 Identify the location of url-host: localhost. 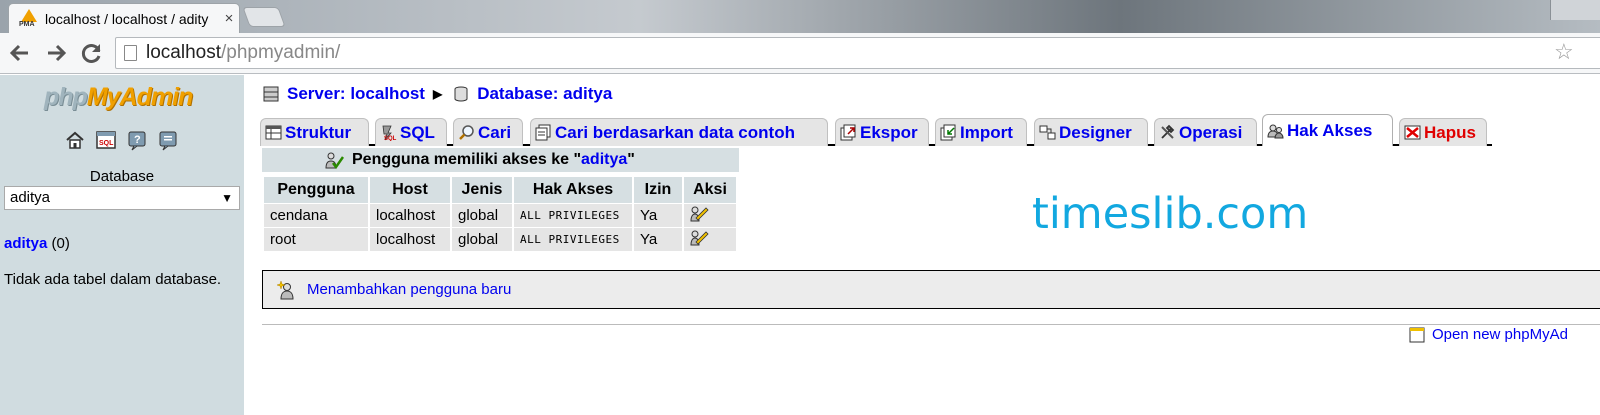
(183, 52).